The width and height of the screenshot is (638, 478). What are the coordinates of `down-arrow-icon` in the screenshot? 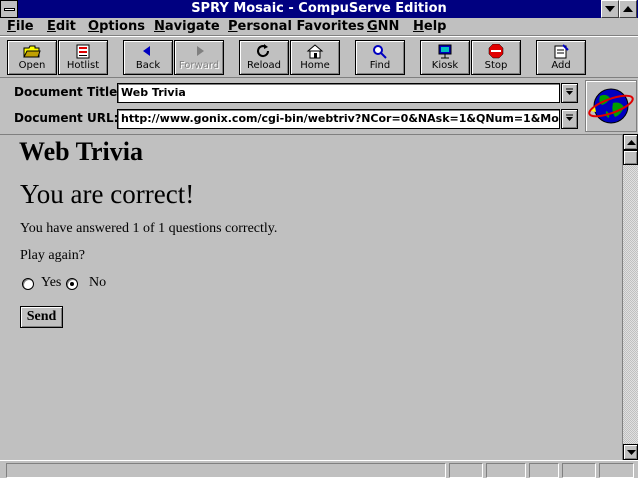 It's located at (631, 452).